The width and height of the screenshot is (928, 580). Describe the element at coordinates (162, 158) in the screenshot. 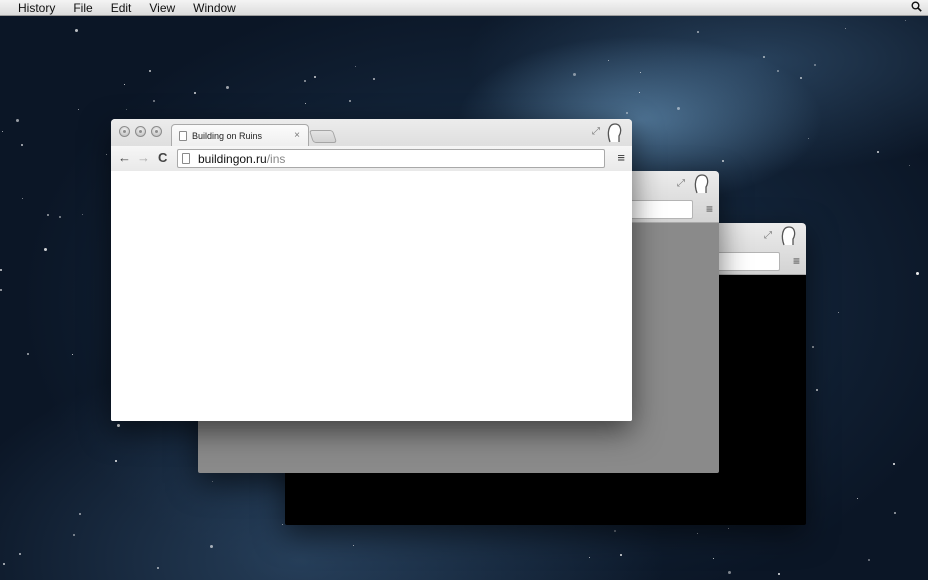

I see `reload-button: C` at that location.